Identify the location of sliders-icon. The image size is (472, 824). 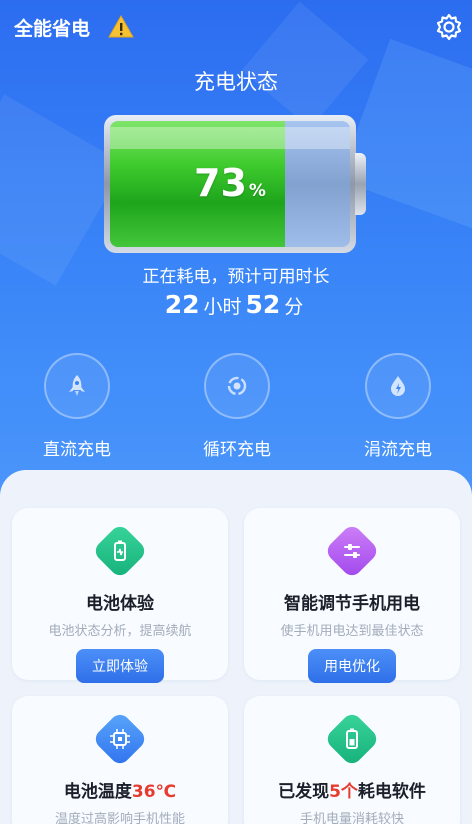
(352, 551).